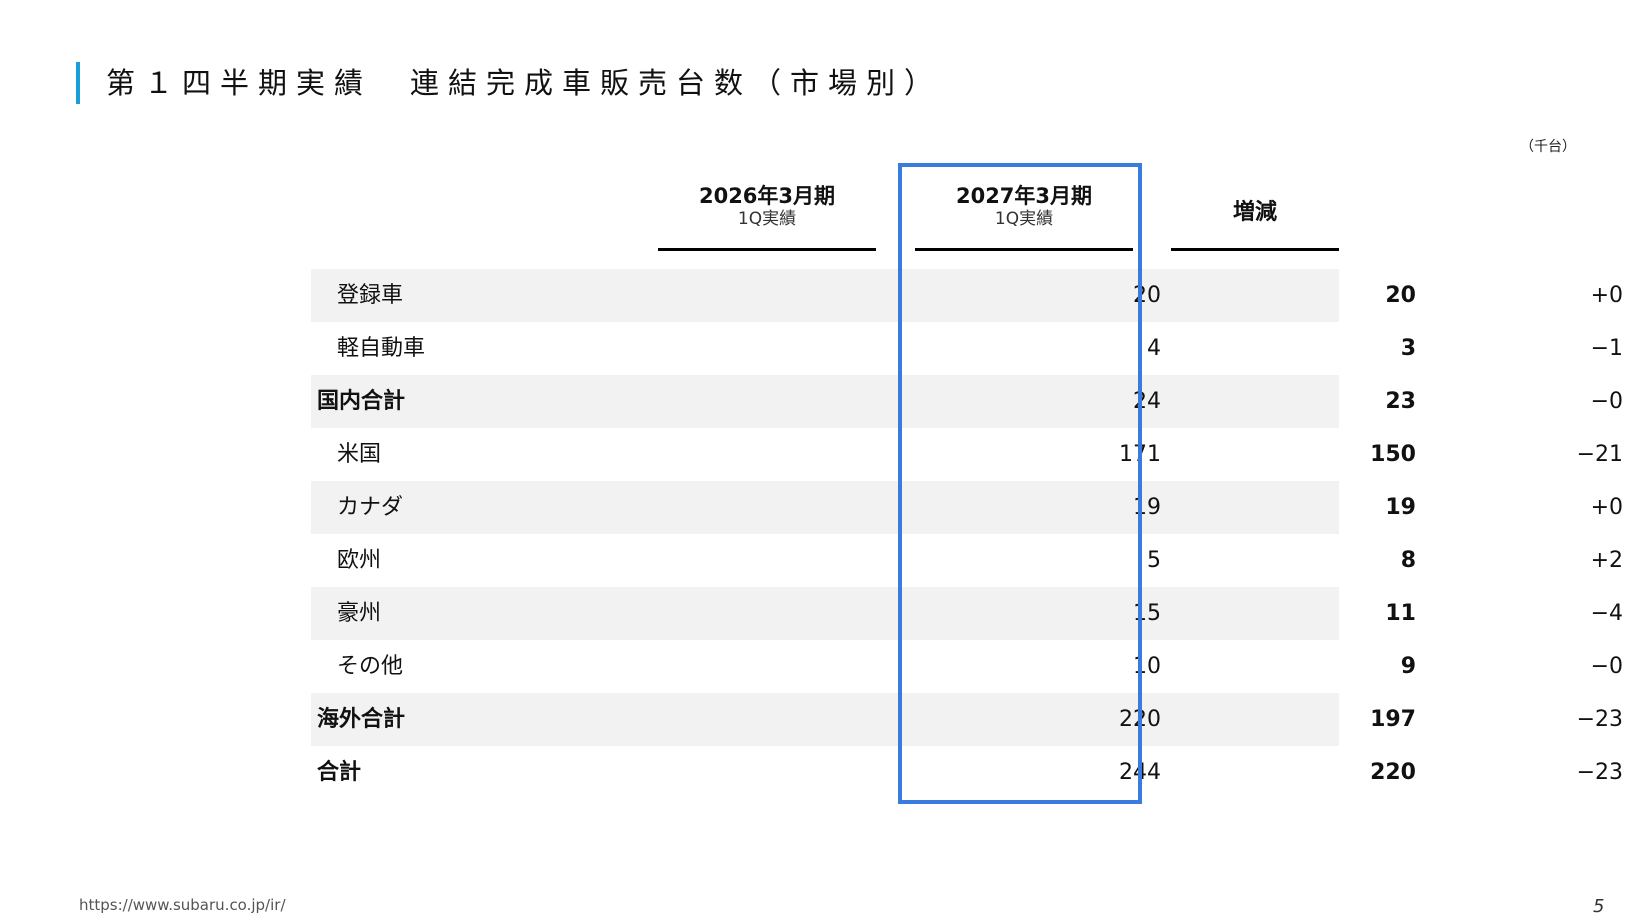  I want to click on value-current-year: 23, so click(1400, 401).